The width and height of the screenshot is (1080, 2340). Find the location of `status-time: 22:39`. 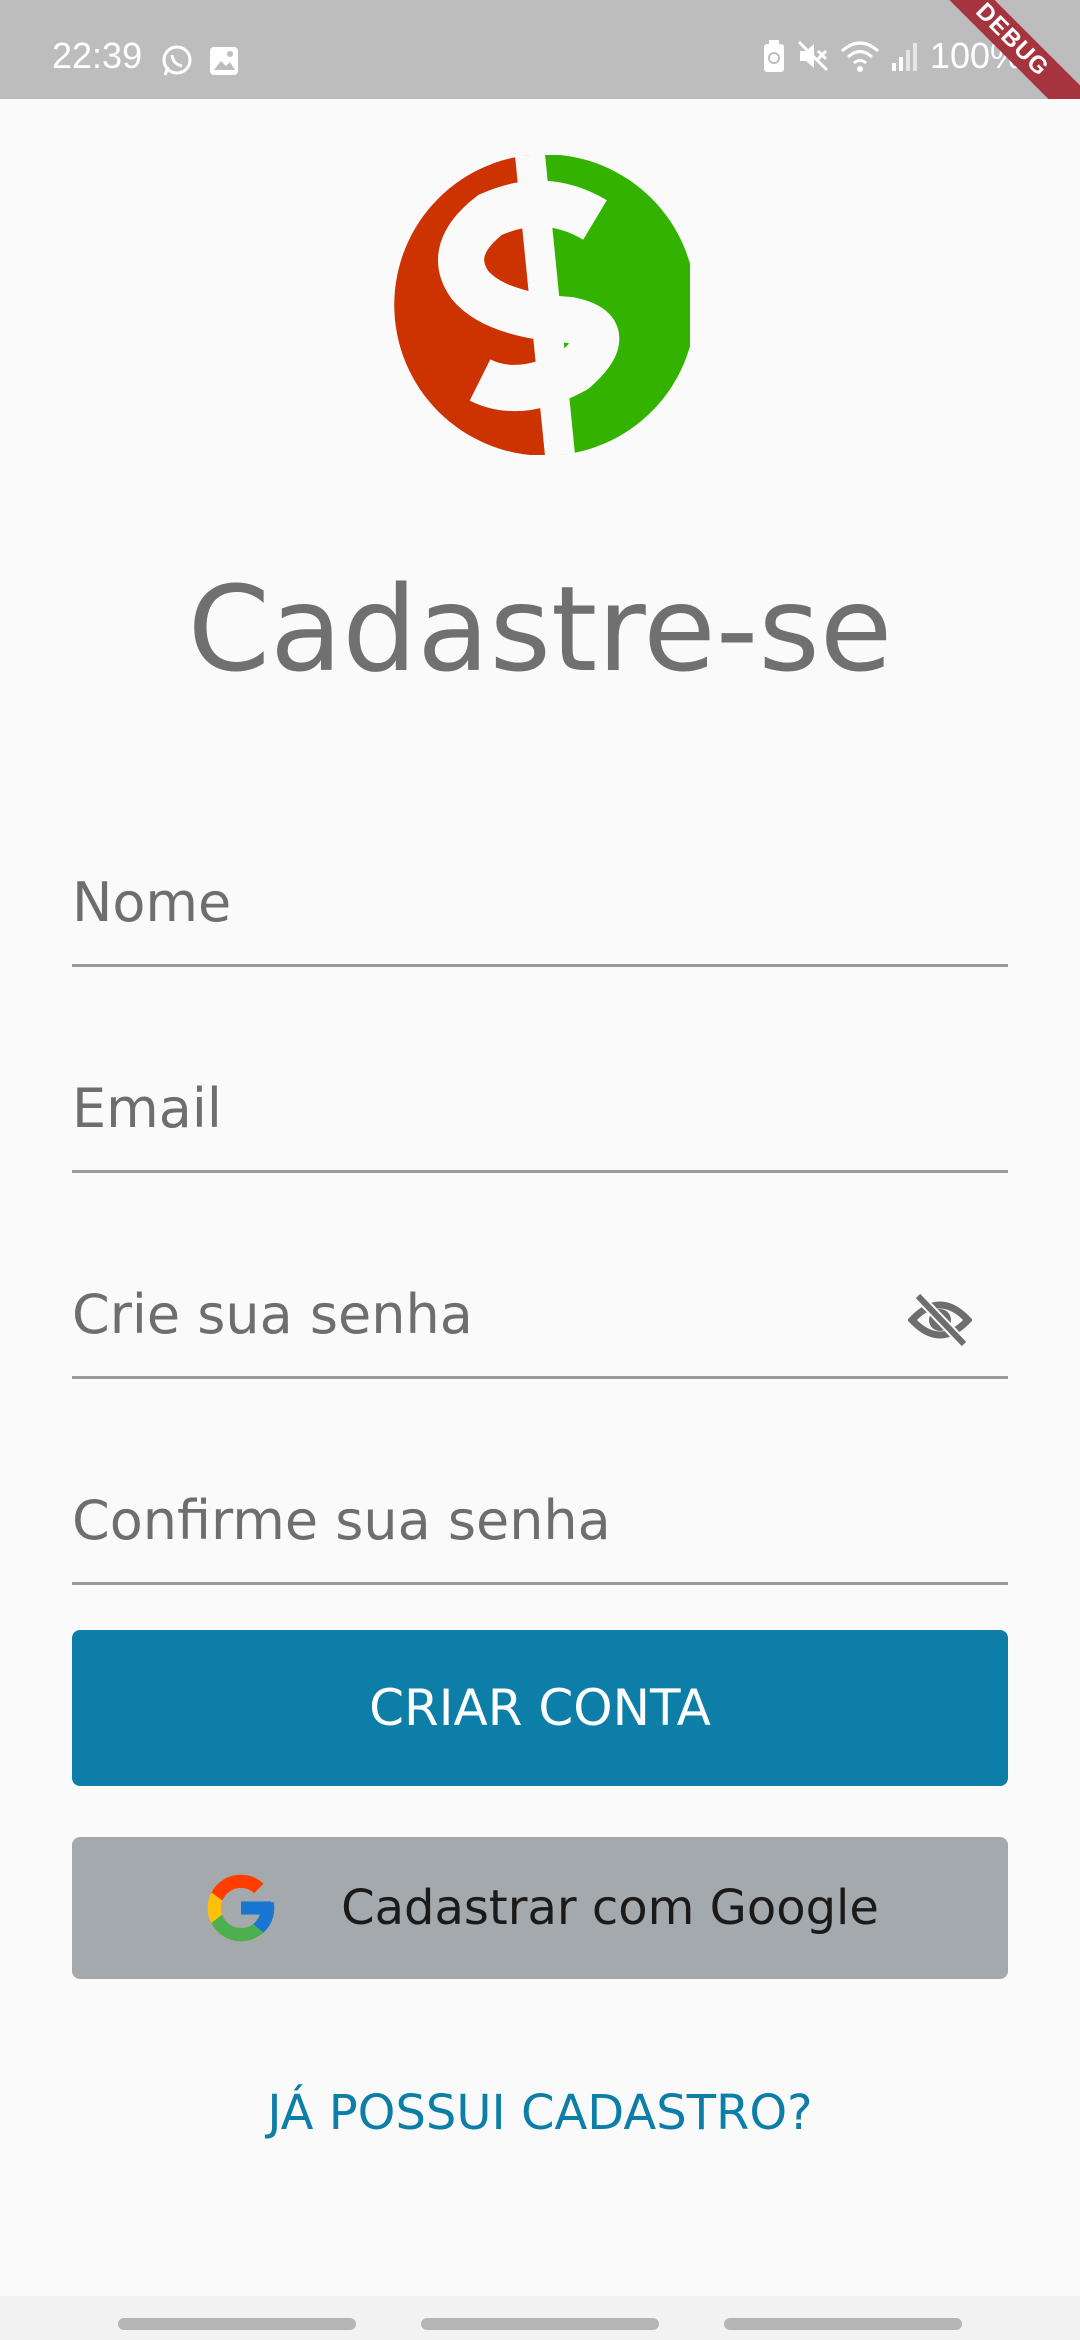

status-time: 22:39 is located at coordinates (97, 55).